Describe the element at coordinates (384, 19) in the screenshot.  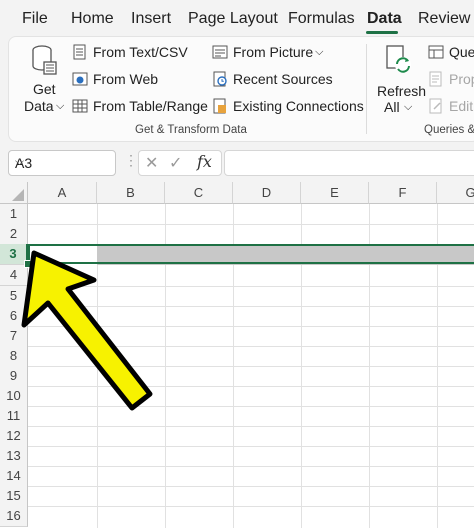
I see `tab-data: Data` at that location.